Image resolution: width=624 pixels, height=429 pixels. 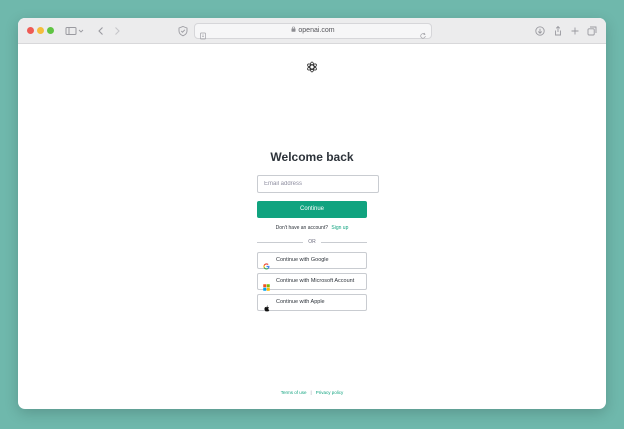 I want to click on microsoft-button-label: Continue with Microsoft Account, so click(x=315, y=281).